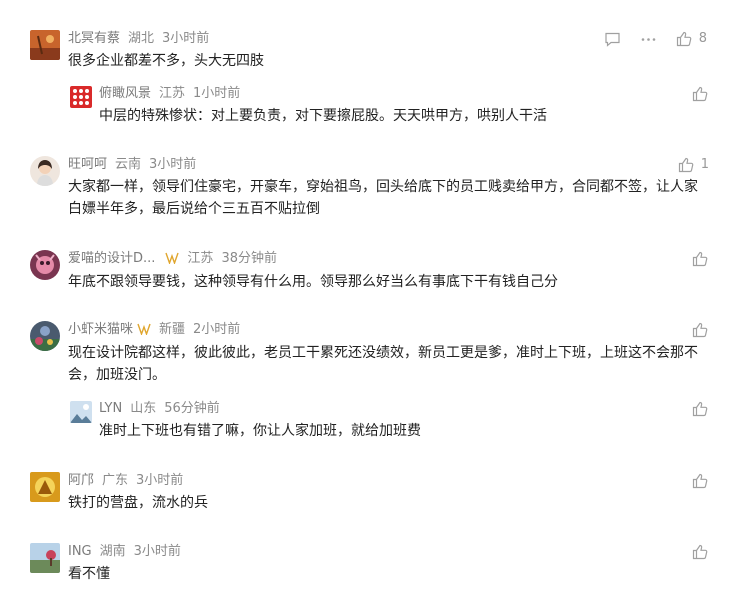 Image resolution: width=745 pixels, height=609 pixels. Describe the element at coordinates (249, 258) in the screenshot. I see `timestamp: 38分钟前` at that location.